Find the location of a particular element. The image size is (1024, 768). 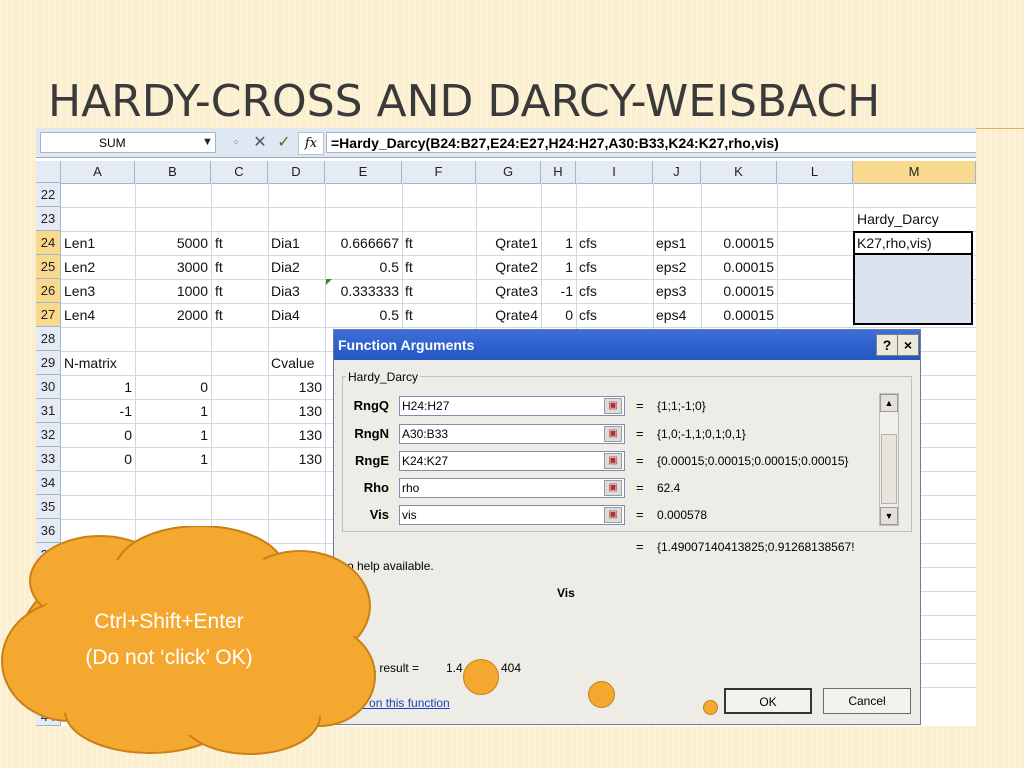

cell-e26: 0.333333 is located at coordinates (362, 291).